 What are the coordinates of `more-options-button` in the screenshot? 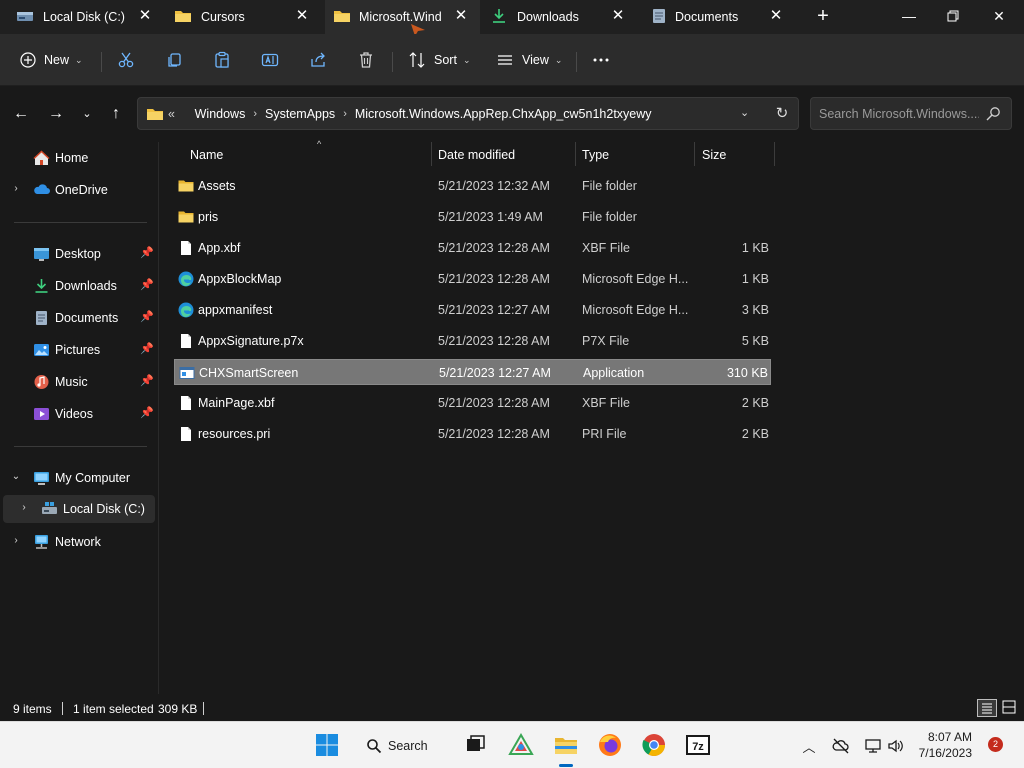 It's located at (601, 60).